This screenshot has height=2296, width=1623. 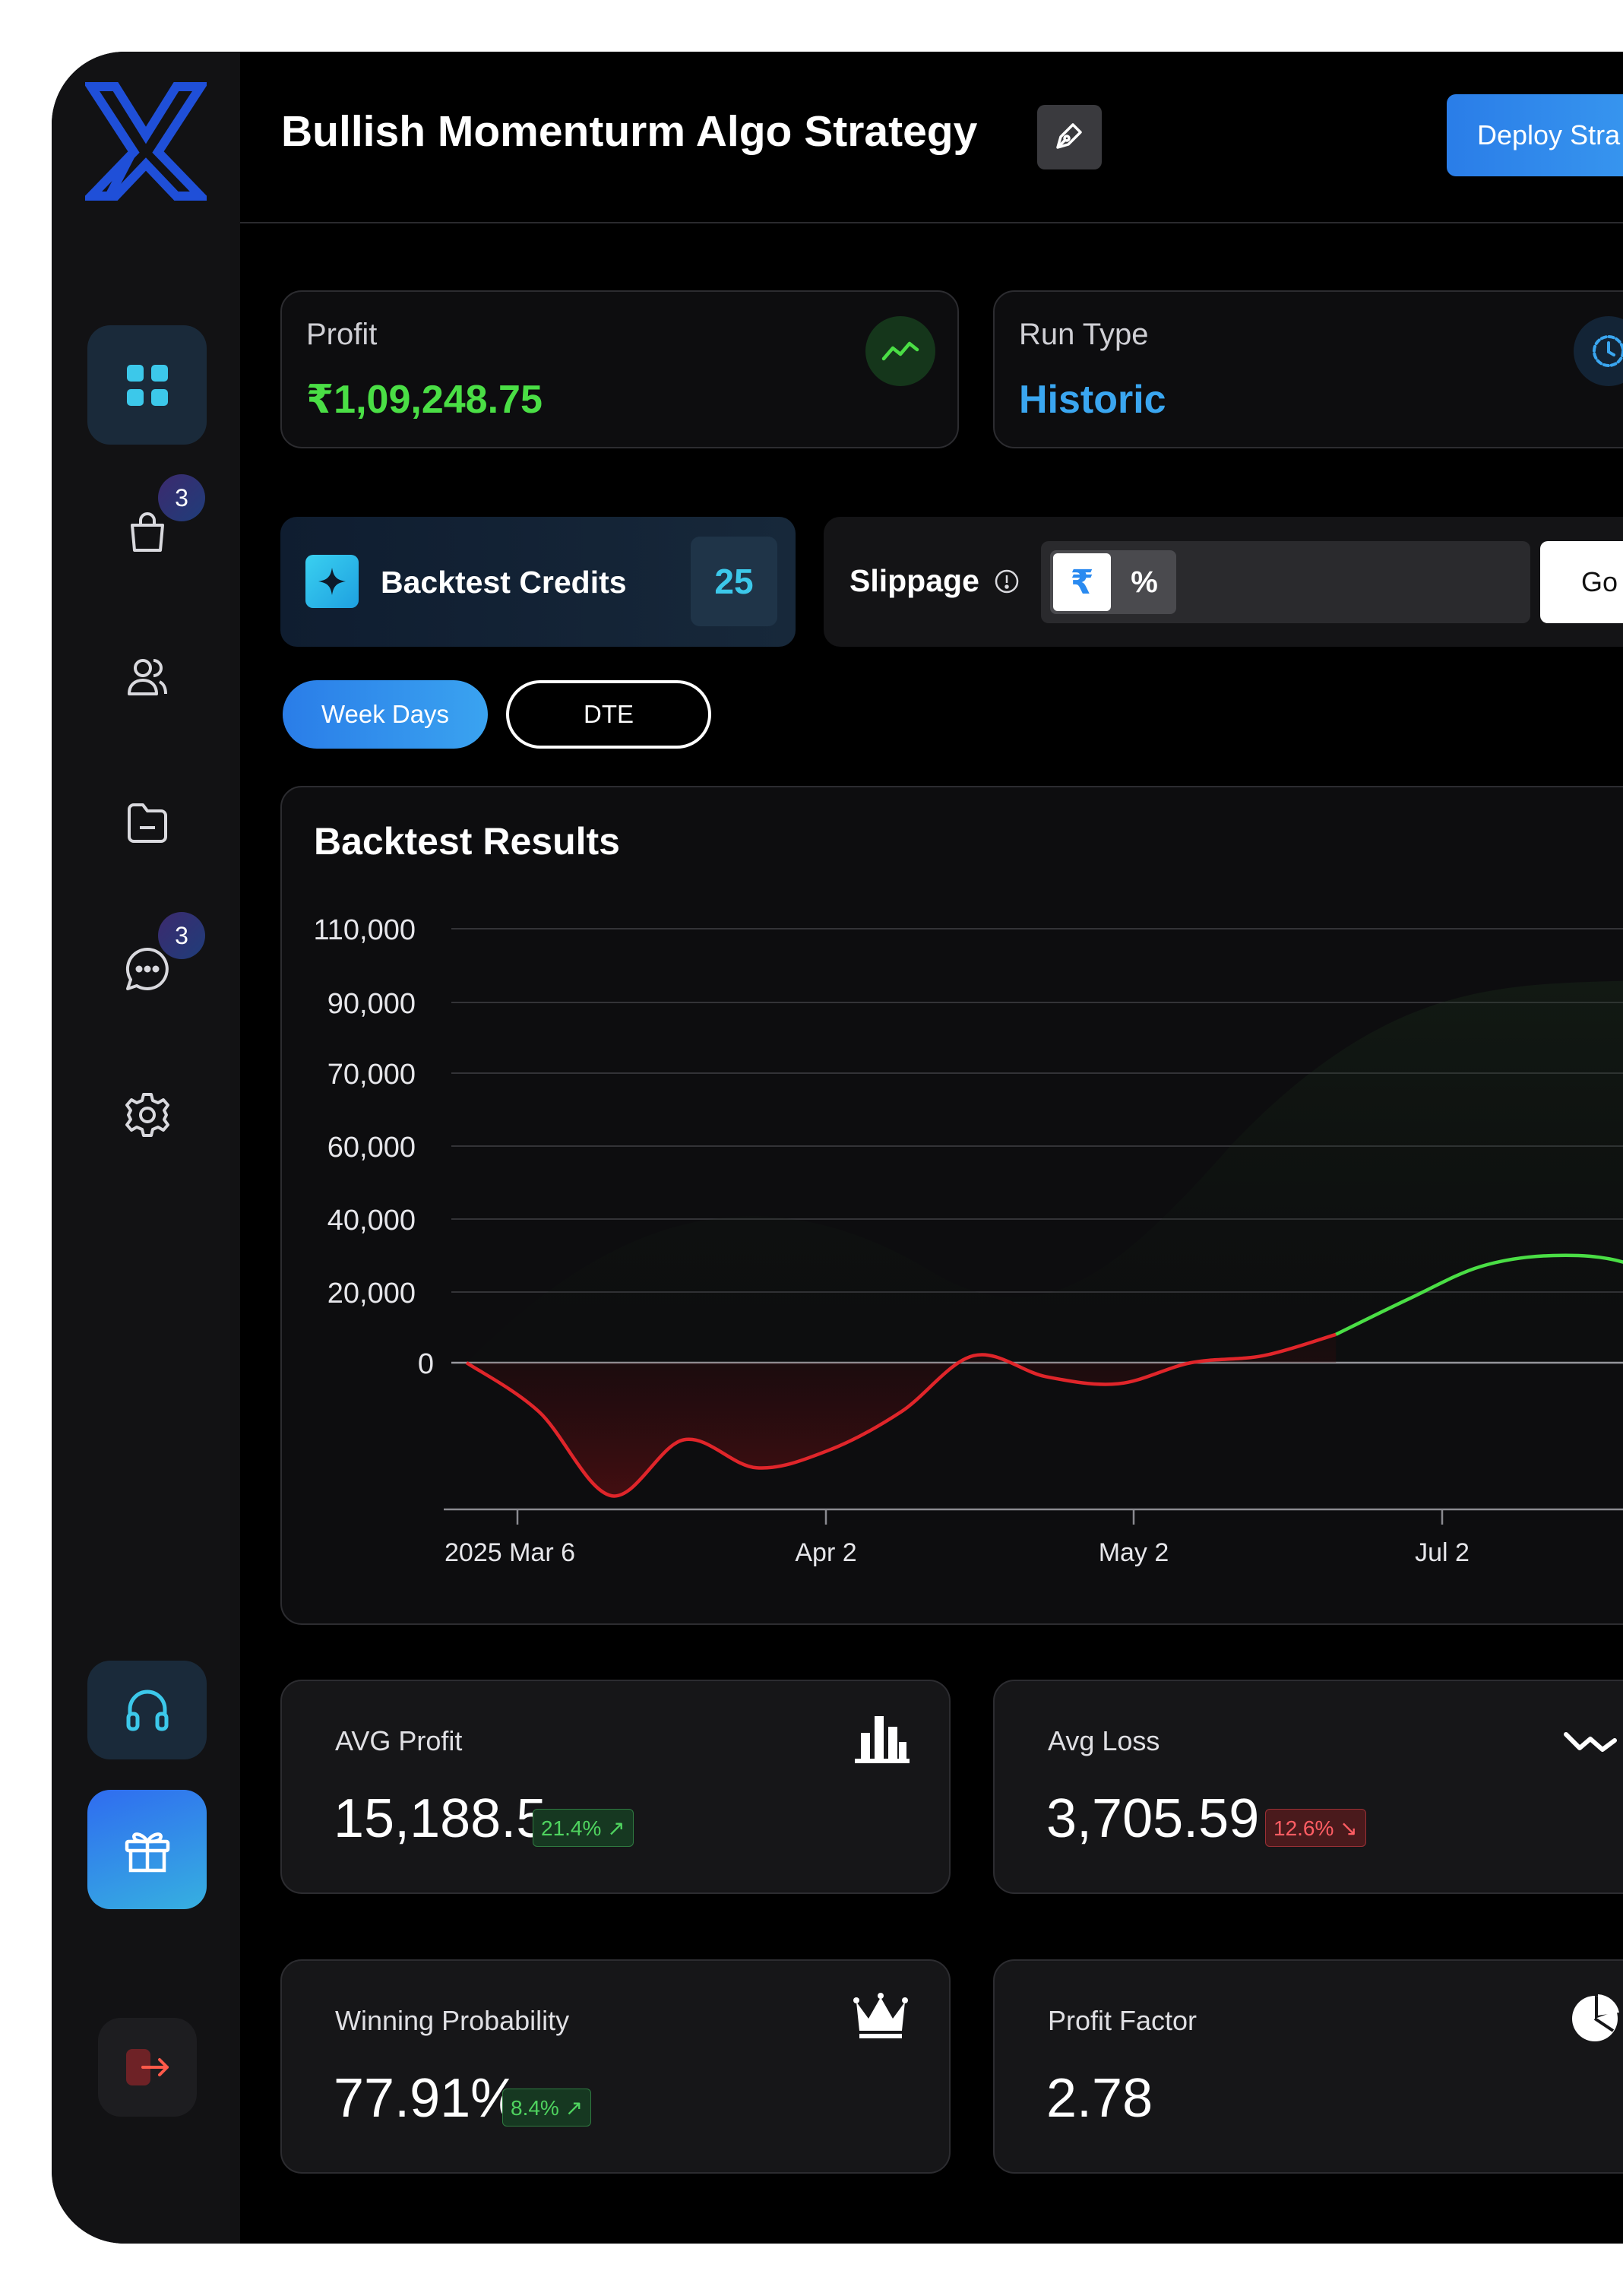 I want to click on y-tick-label: 60,000, so click(x=371, y=1148).